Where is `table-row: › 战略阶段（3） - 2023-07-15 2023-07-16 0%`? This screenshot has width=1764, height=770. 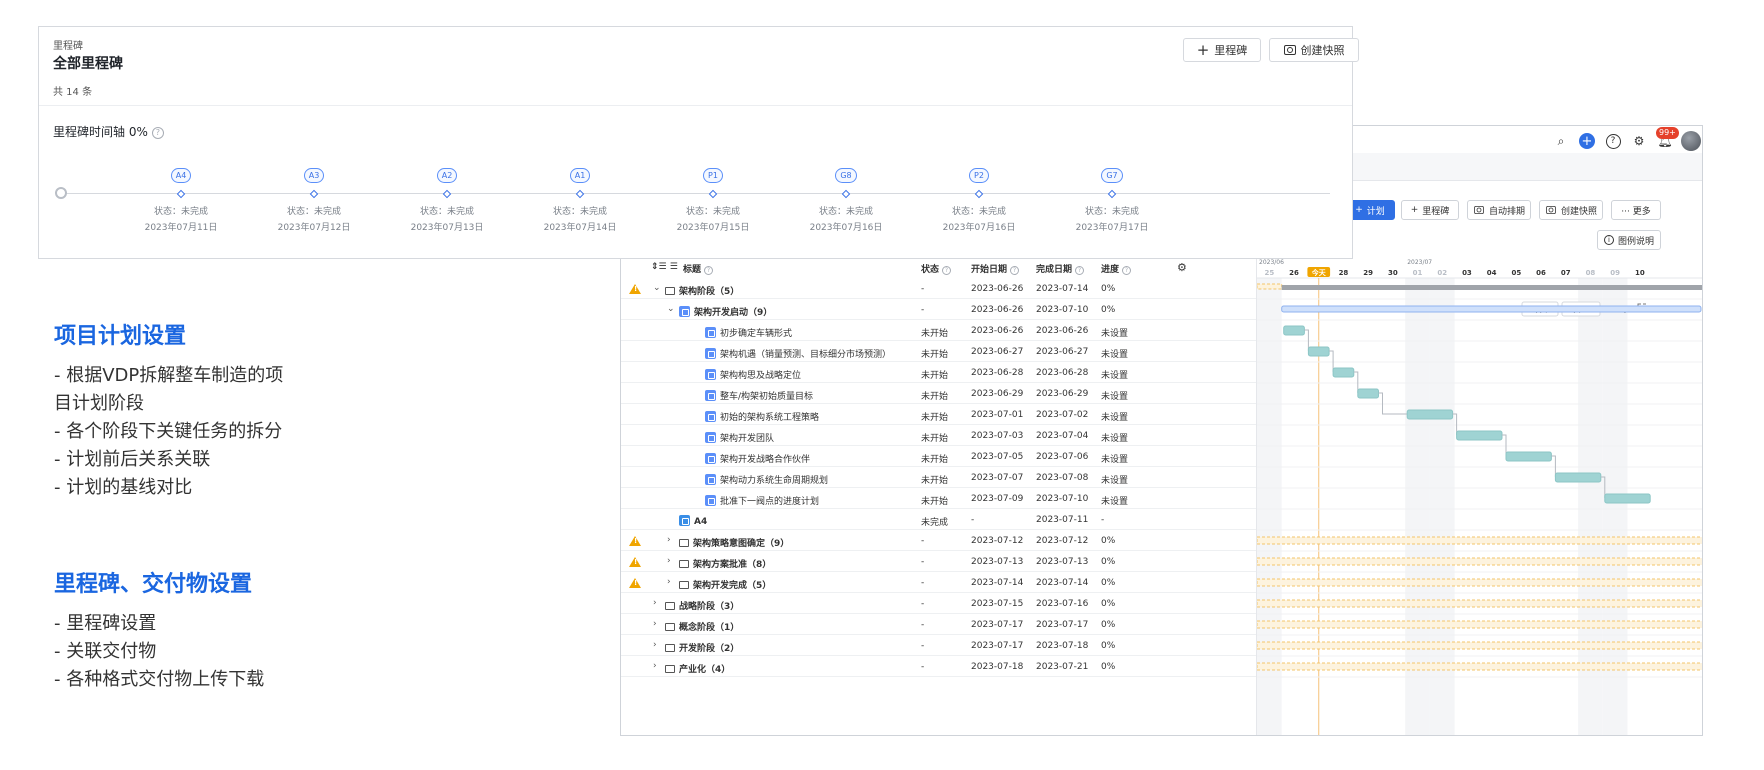
table-row: › 战略阶段（3） - 2023-07-15 2023-07-16 0% is located at coordinates (938, 603).